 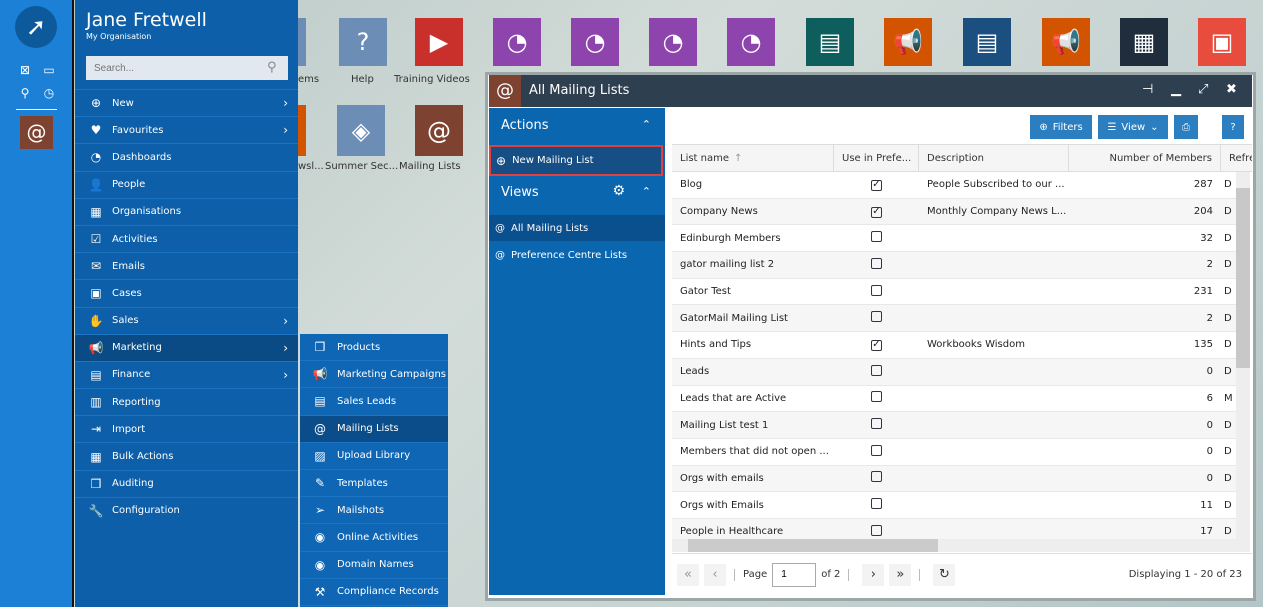 What do you see at coordinates (954, 479) in the screenshot?
I see `table-row: Orgs with emails 0 D` at bounding box center [954, 479].